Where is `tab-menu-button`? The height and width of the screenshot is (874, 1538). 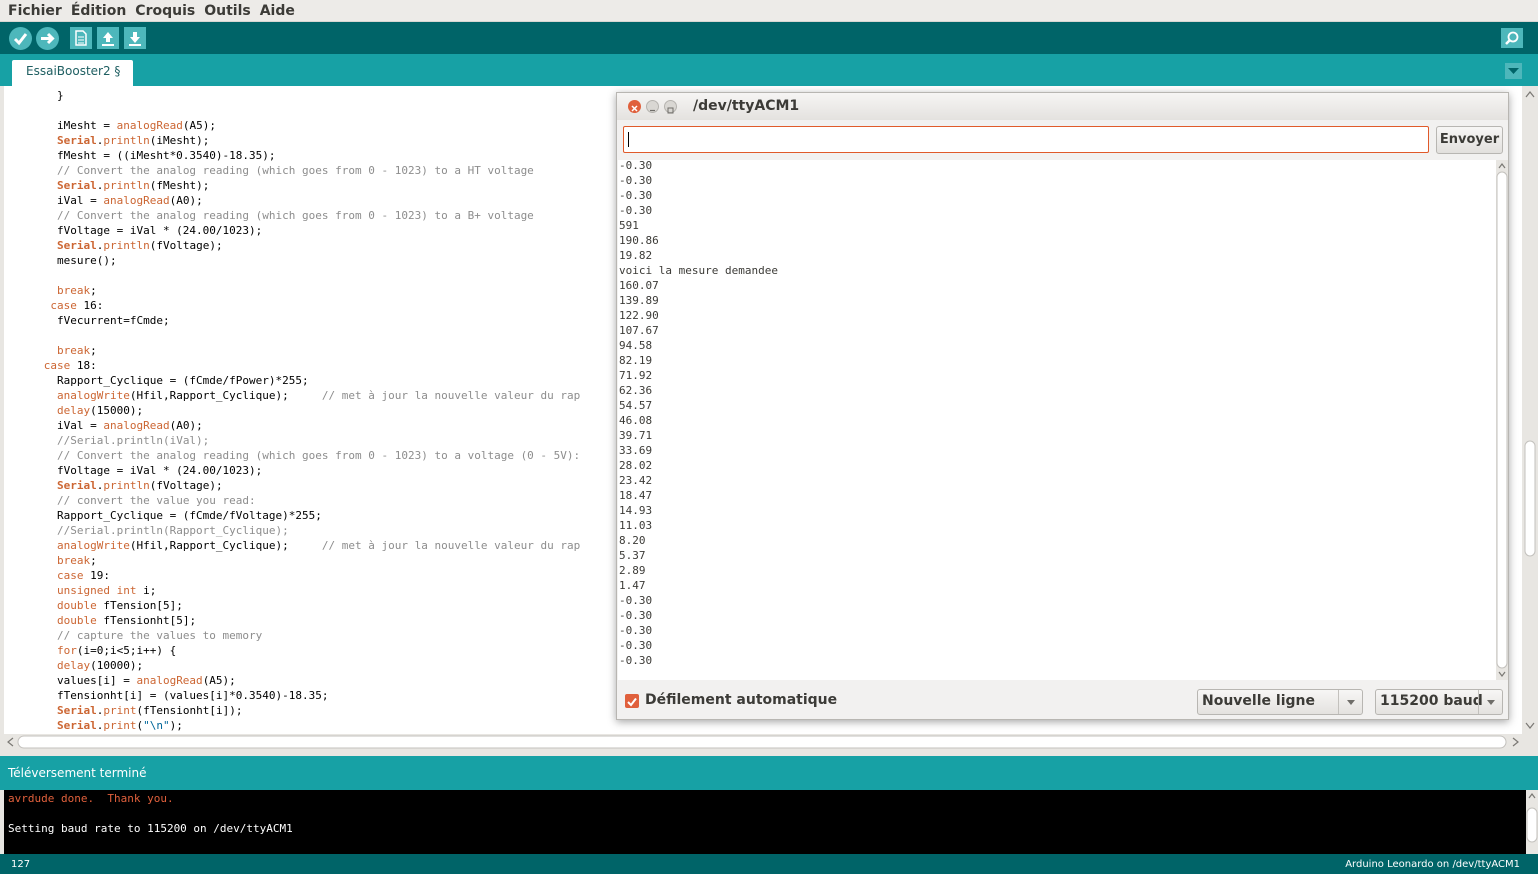
tab-menu-button is located at coordinates (1513, 71).